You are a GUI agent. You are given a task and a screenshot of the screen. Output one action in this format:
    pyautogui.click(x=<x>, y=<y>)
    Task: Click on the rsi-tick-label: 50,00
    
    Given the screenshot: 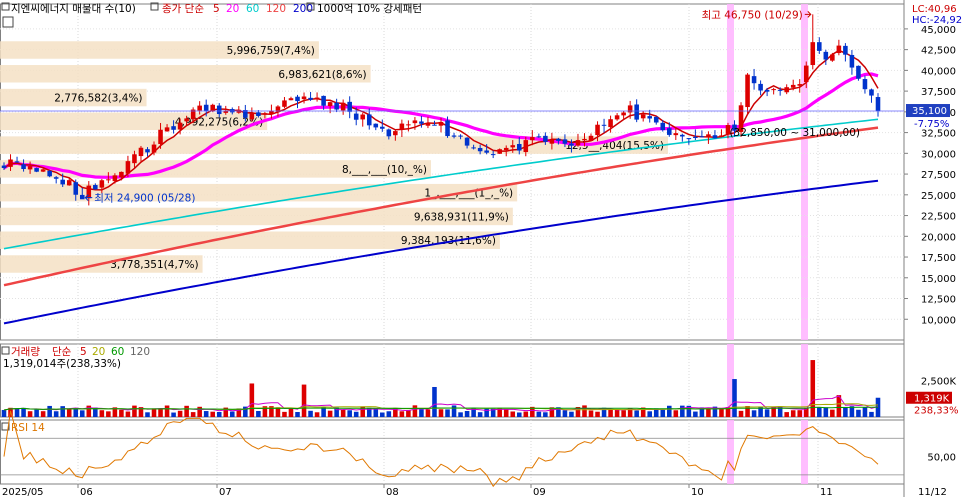 What is the action you would take?
    pyautogui.click(x=941, y=458)
    